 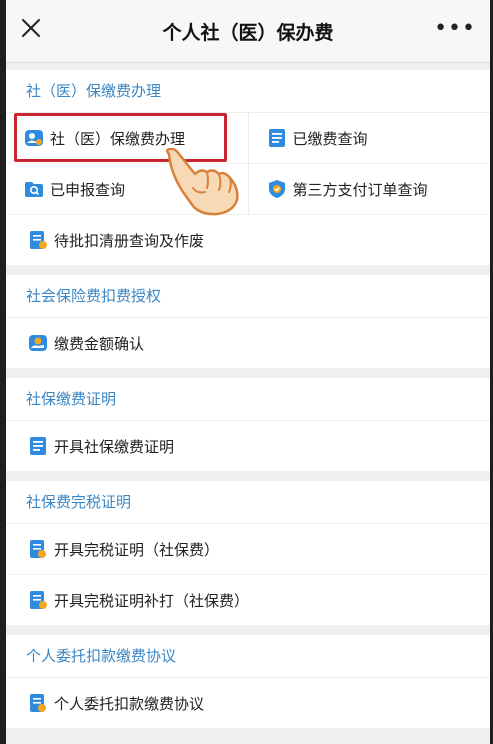 I want to click on section-title: 社保费完税证明, so click(x=248, y=502).